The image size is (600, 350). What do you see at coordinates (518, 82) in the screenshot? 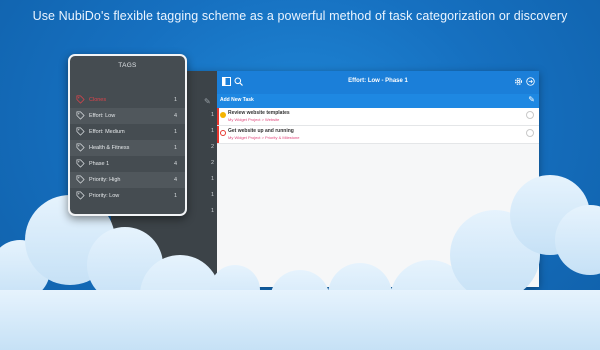
I see `gear-icon` at bounding box center [518, 82].